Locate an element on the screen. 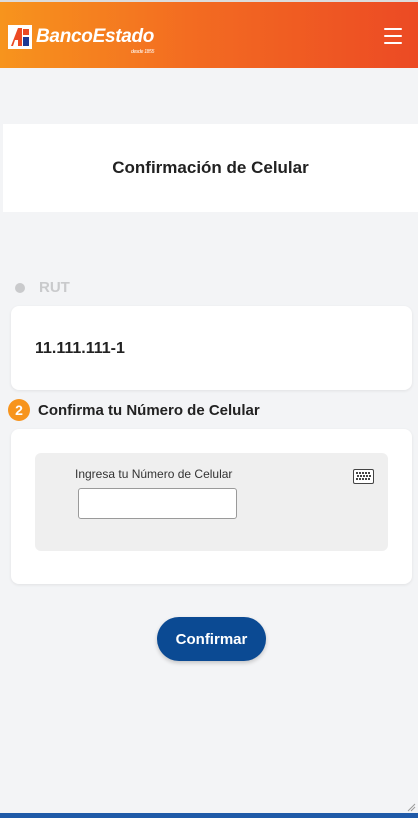  step-dot-icon is located at coordinates (20, 287).